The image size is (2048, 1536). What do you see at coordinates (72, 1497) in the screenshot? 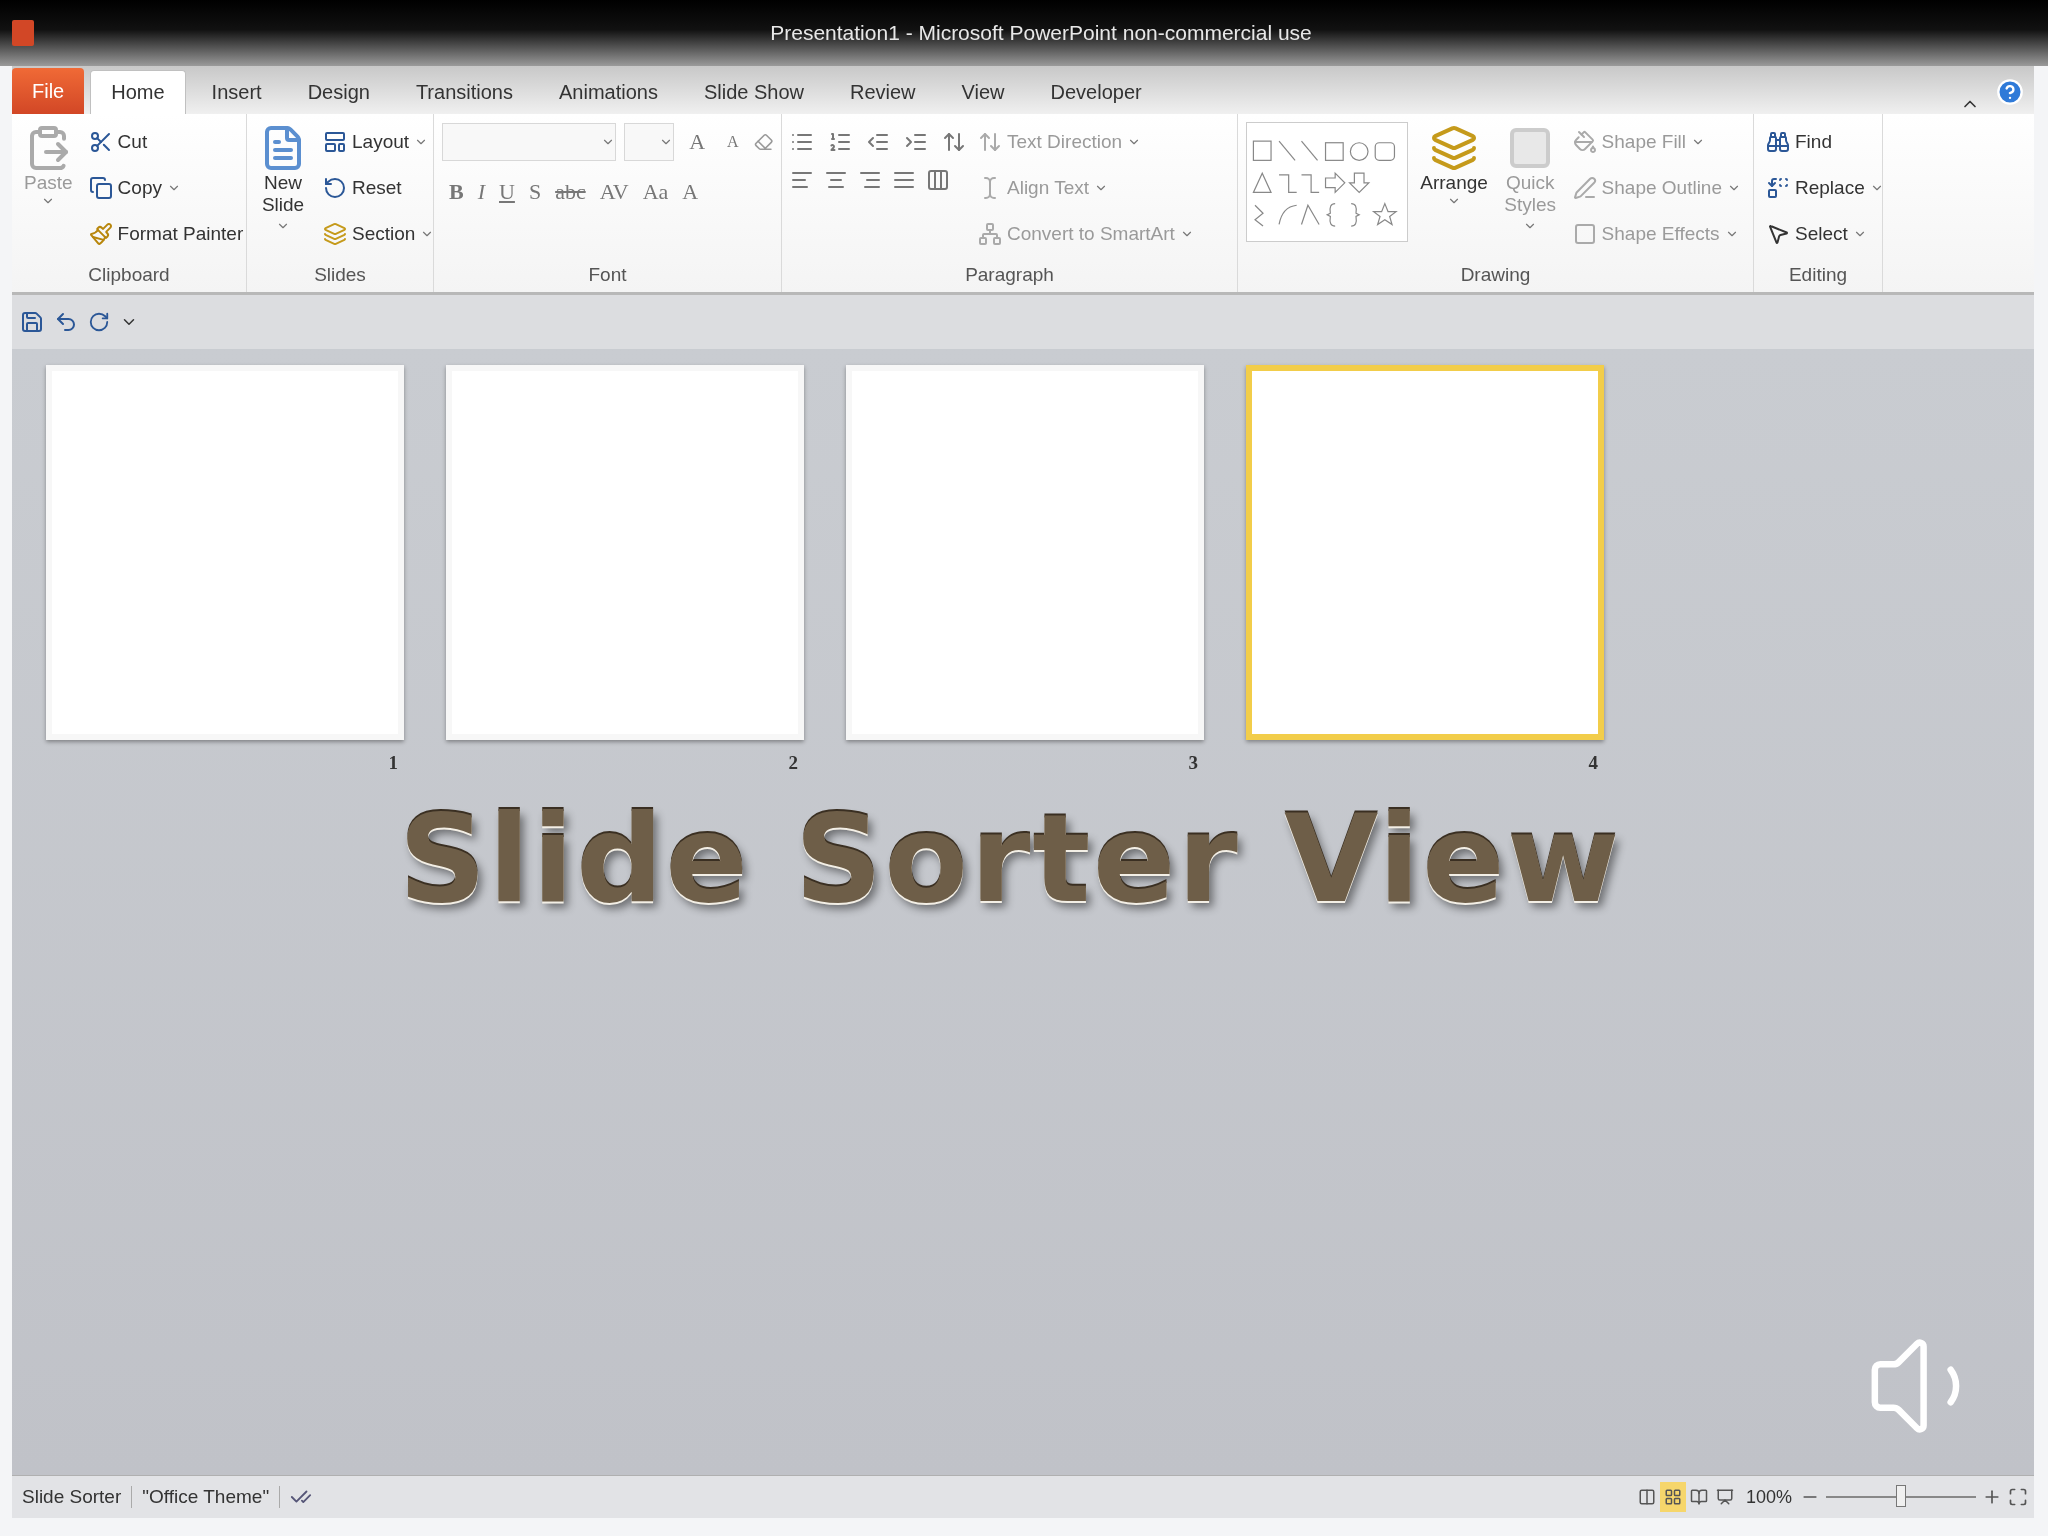
I see `view-status: Slide Sorter` at bounding box center [72, 1497].